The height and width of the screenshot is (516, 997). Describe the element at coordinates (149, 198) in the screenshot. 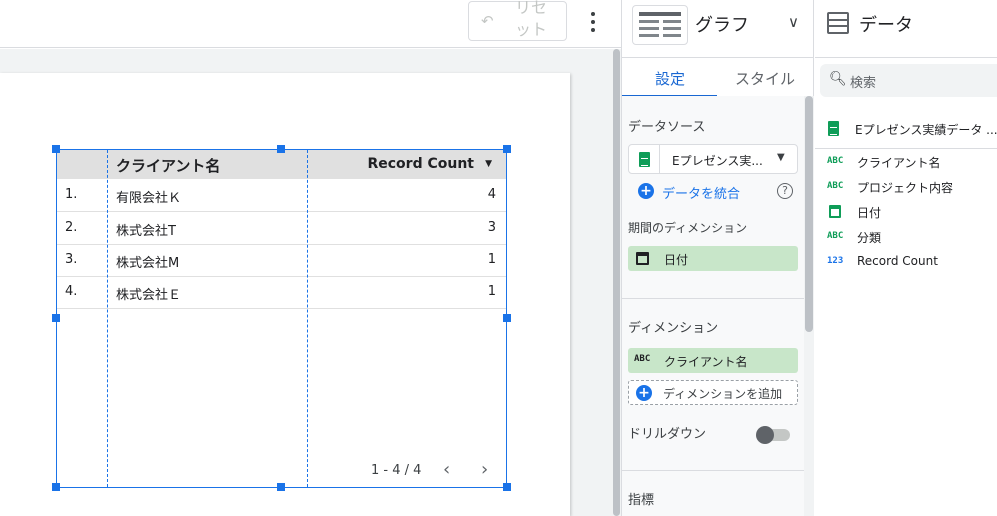

I see `row-client: 有限会社Ｋ` at that location.